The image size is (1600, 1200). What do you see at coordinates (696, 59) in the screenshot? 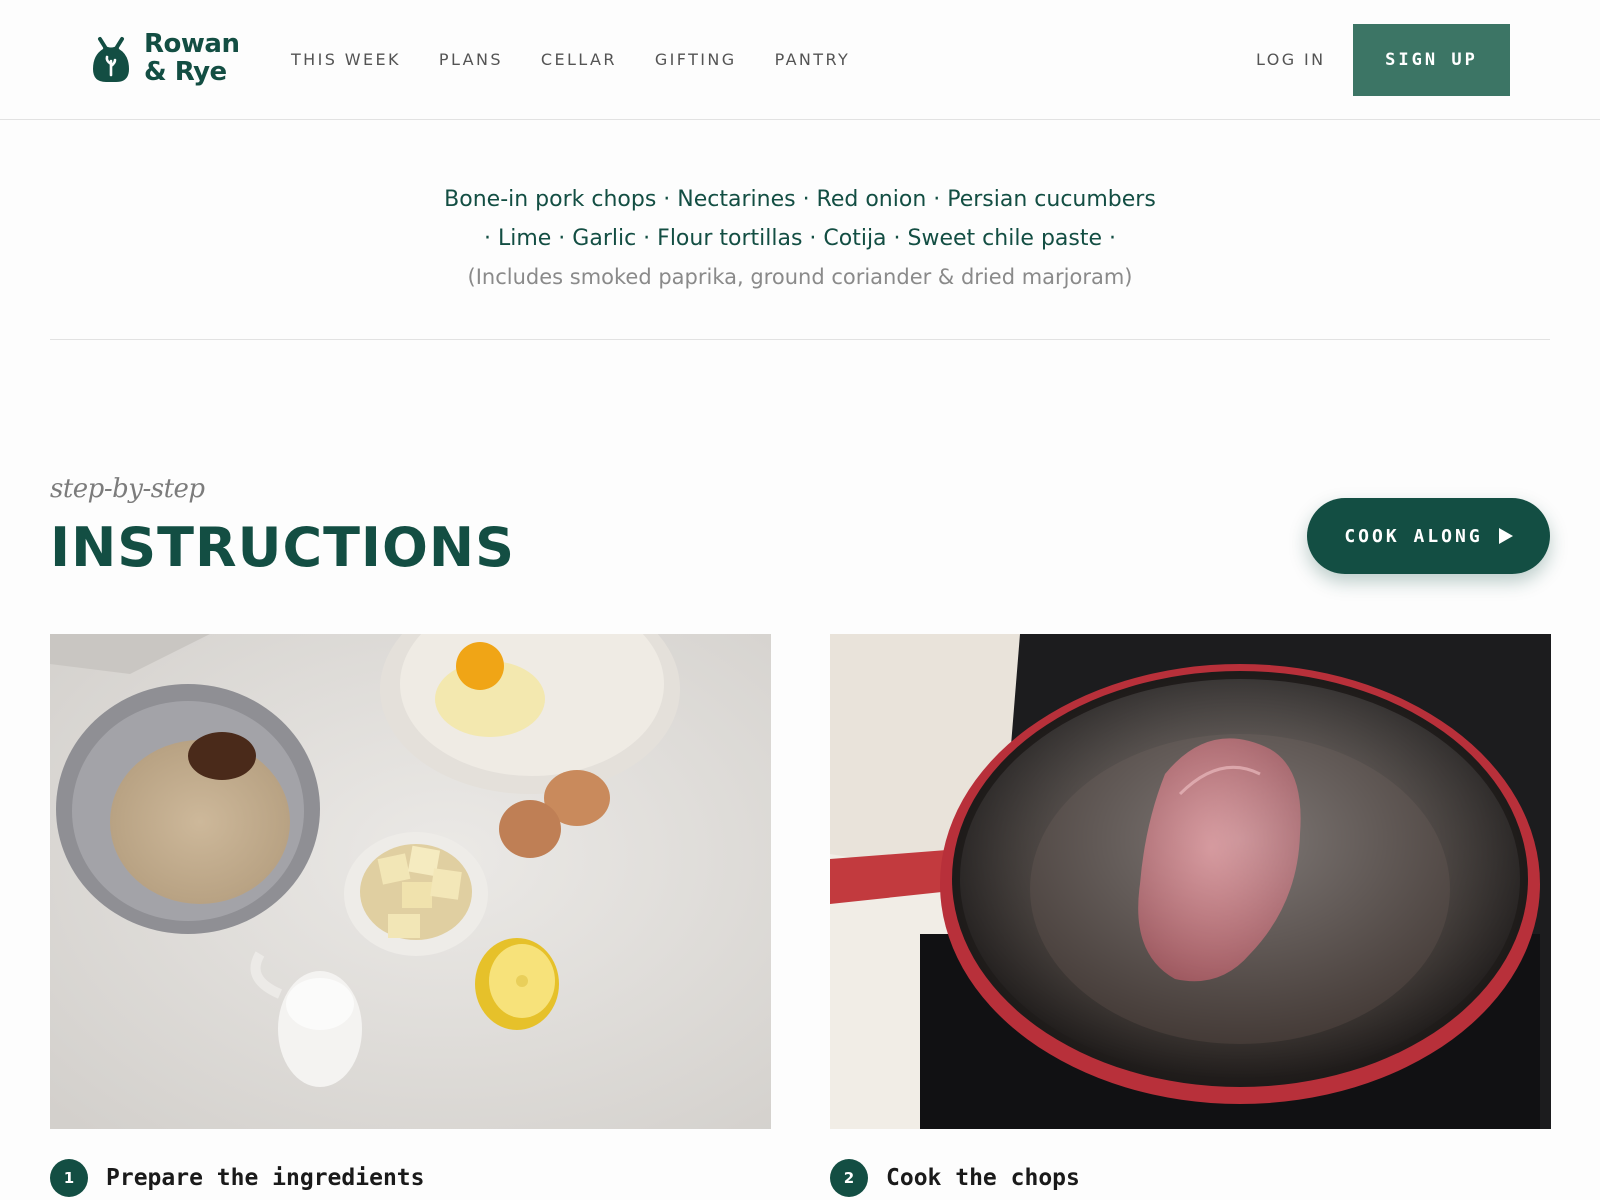
I see `nav-item-gifting: GIFTING` at bounding box center [696, 59].